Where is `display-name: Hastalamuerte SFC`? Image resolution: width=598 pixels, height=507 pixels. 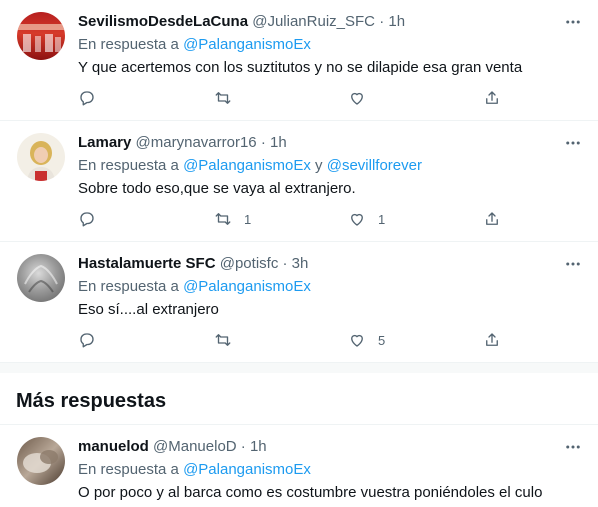 display-name: Hastalamuerte SFC is located at coordinates (147, 263).